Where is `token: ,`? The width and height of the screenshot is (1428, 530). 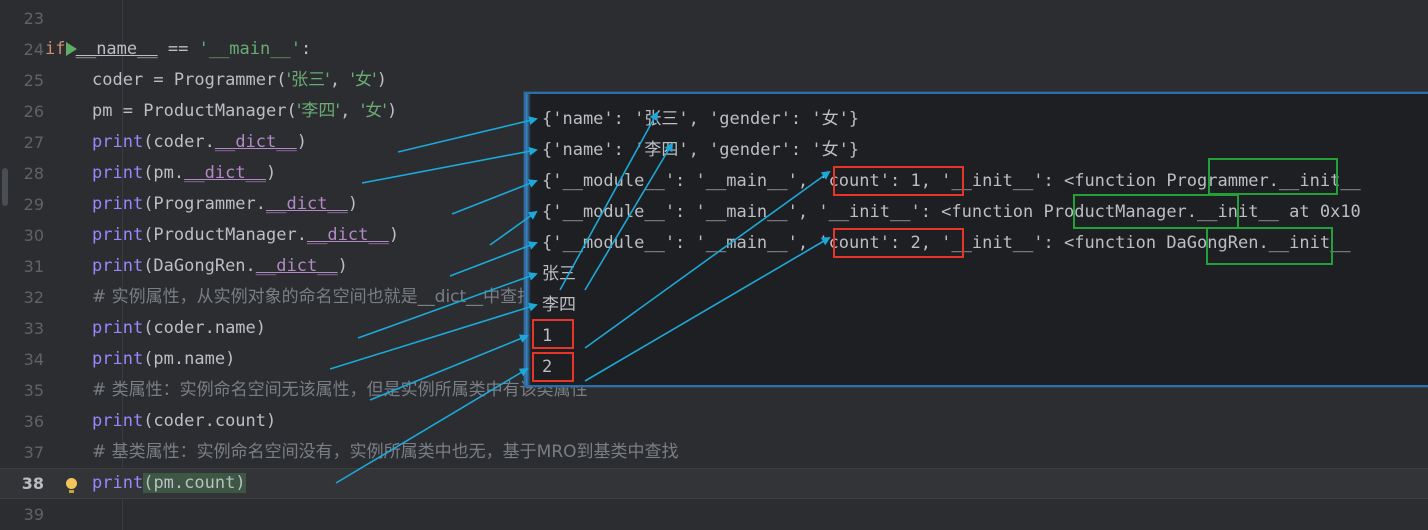
token: , is located at coordinates (350, 111).